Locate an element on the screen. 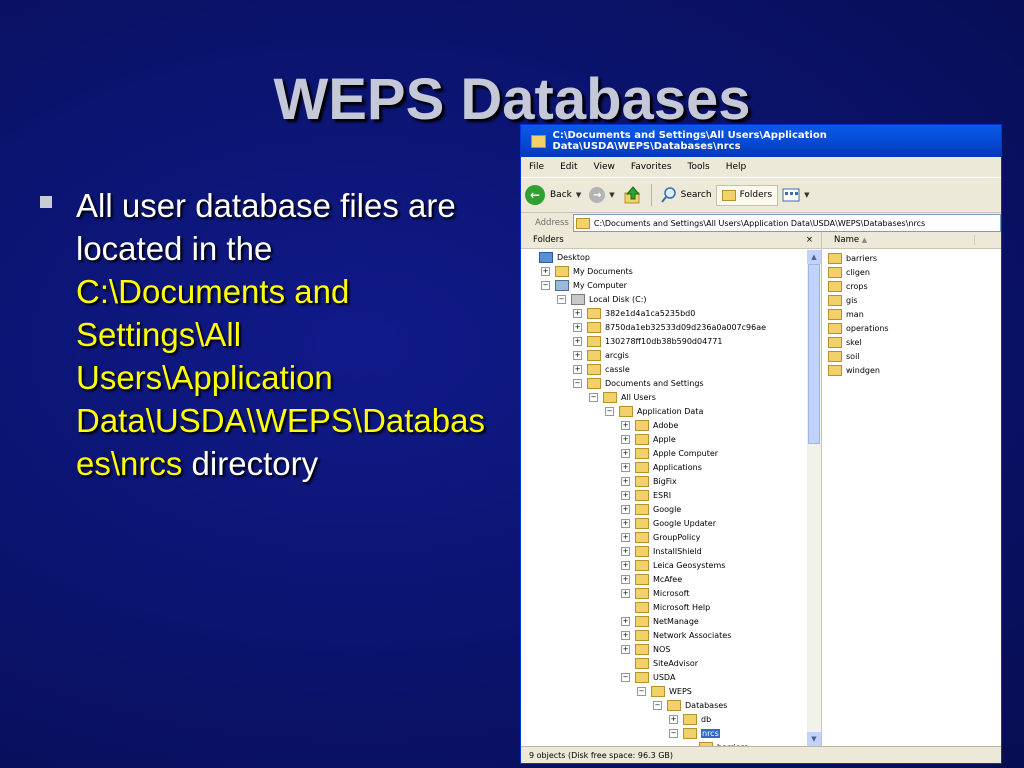 This screenshot has width=1024, height=768. file-list-item: man is located at coordinates (911, 314).